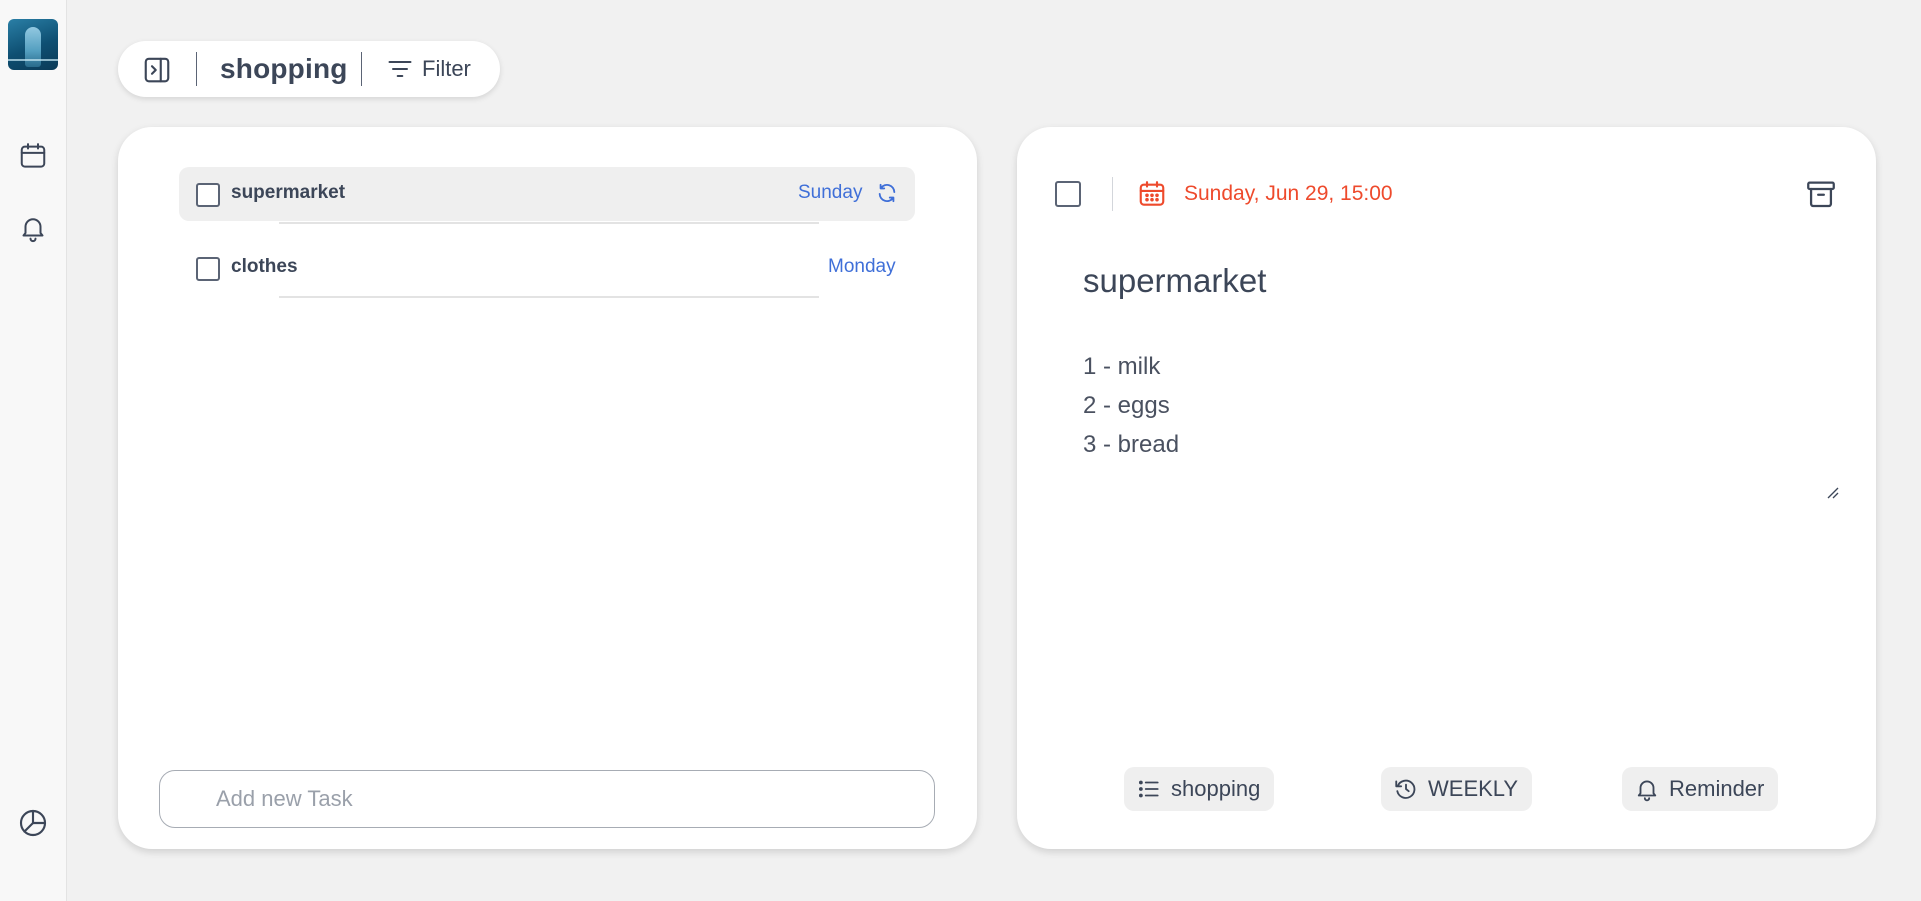 The image size is (1921, 901). I want to click on reminder-chip: Reminder, so click(1700, 789).